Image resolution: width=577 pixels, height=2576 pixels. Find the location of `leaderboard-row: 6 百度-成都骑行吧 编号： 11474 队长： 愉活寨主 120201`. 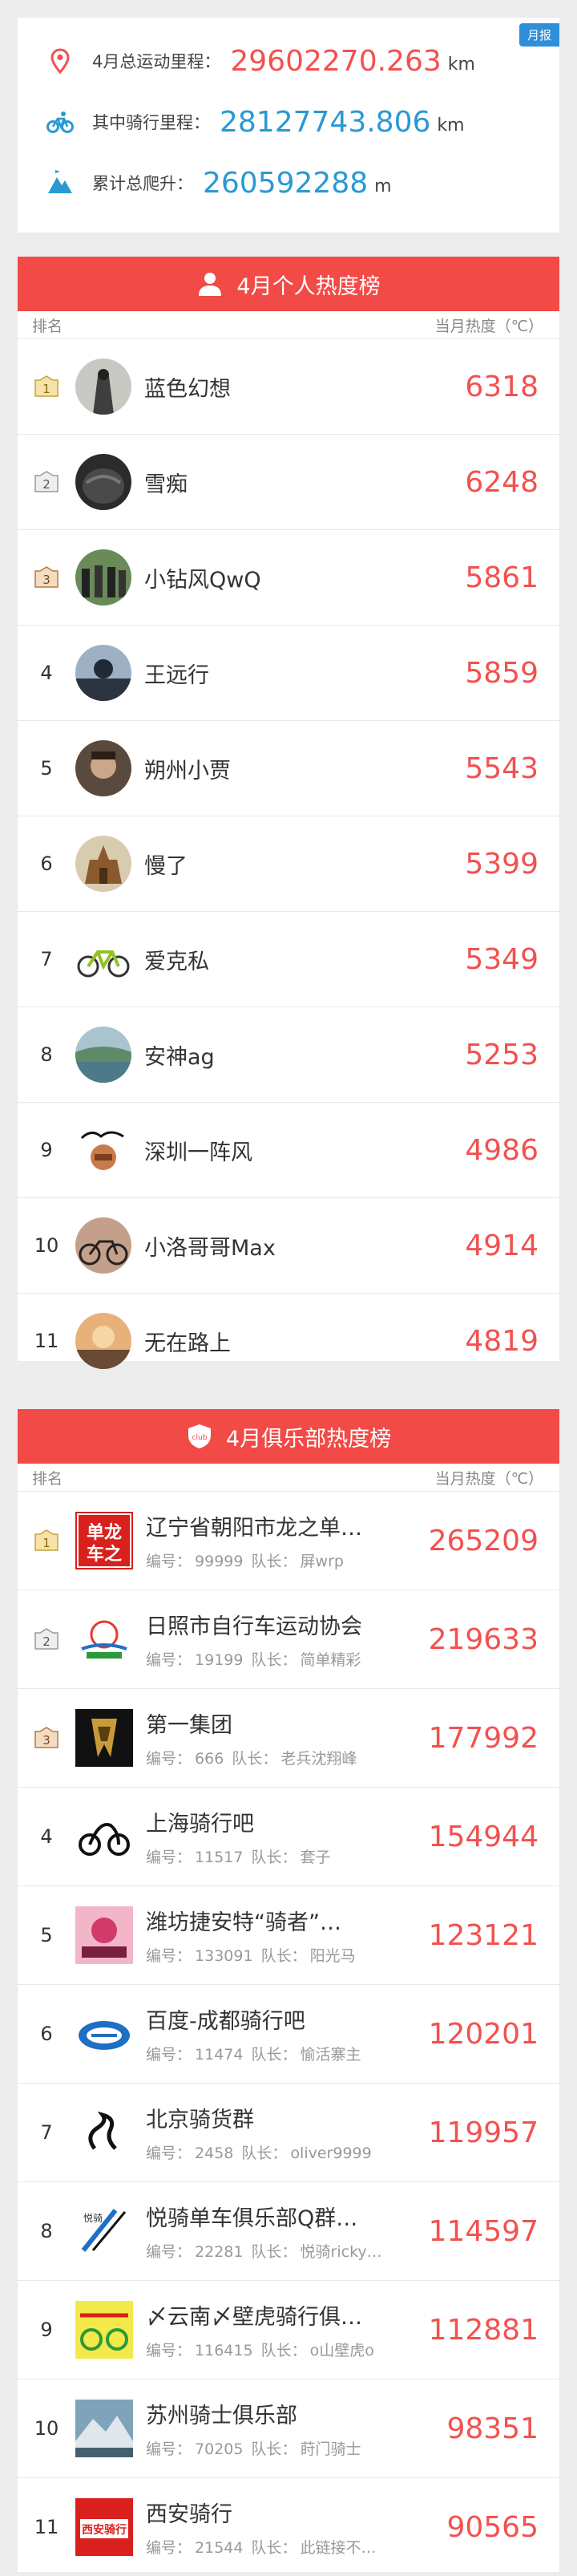

leaderboard-row: 6 百度-成都骑行吧 编号： 11474 队长： 愉活寨主 120201 is located at coordinates (288, 2034).